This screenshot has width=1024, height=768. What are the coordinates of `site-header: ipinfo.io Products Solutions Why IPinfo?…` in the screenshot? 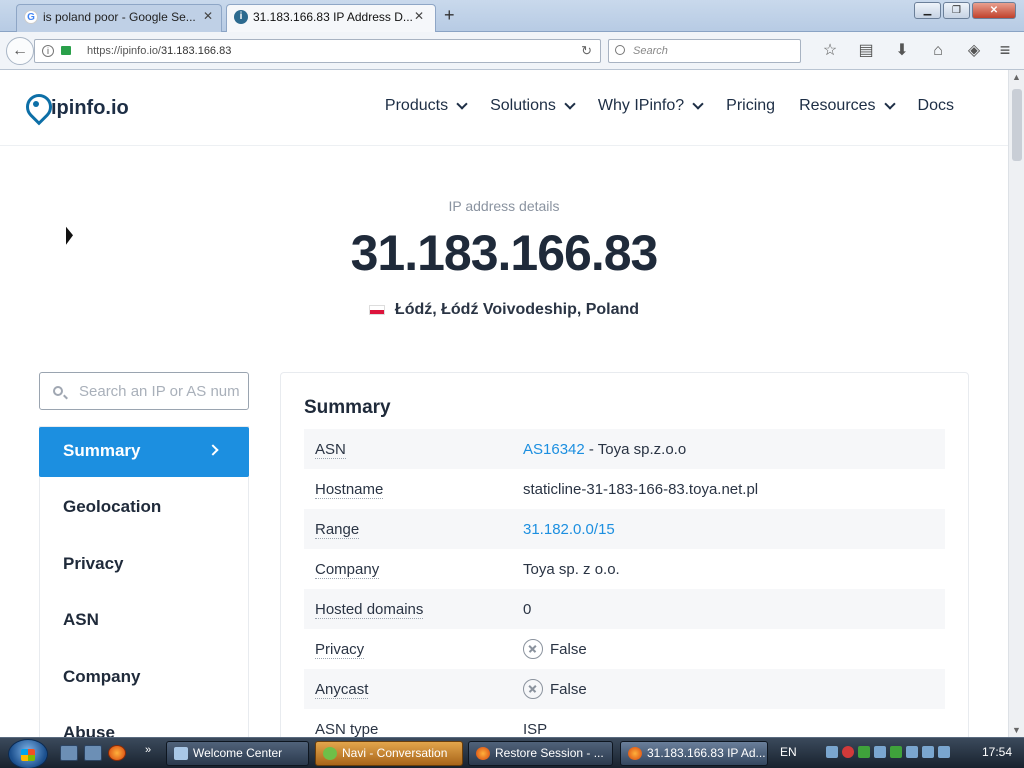 It's located at (504, 108).